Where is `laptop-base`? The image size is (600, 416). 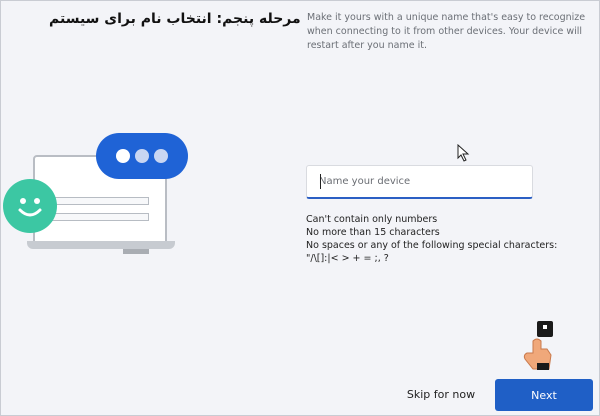
laptop-base is located at coordinates (101, 245).